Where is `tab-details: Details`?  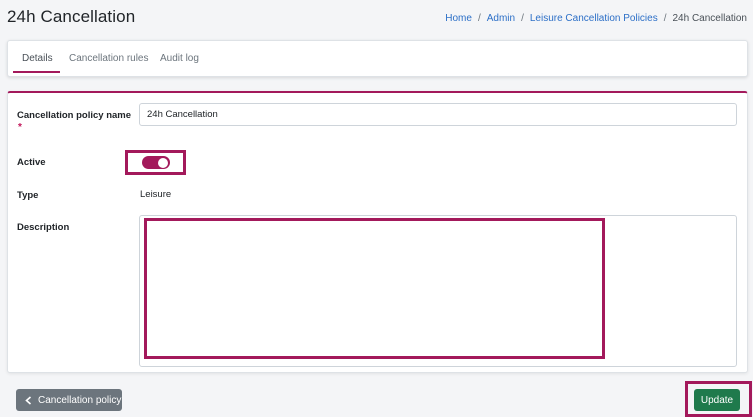 tab-details: Details is located at coordinates (37, 58).